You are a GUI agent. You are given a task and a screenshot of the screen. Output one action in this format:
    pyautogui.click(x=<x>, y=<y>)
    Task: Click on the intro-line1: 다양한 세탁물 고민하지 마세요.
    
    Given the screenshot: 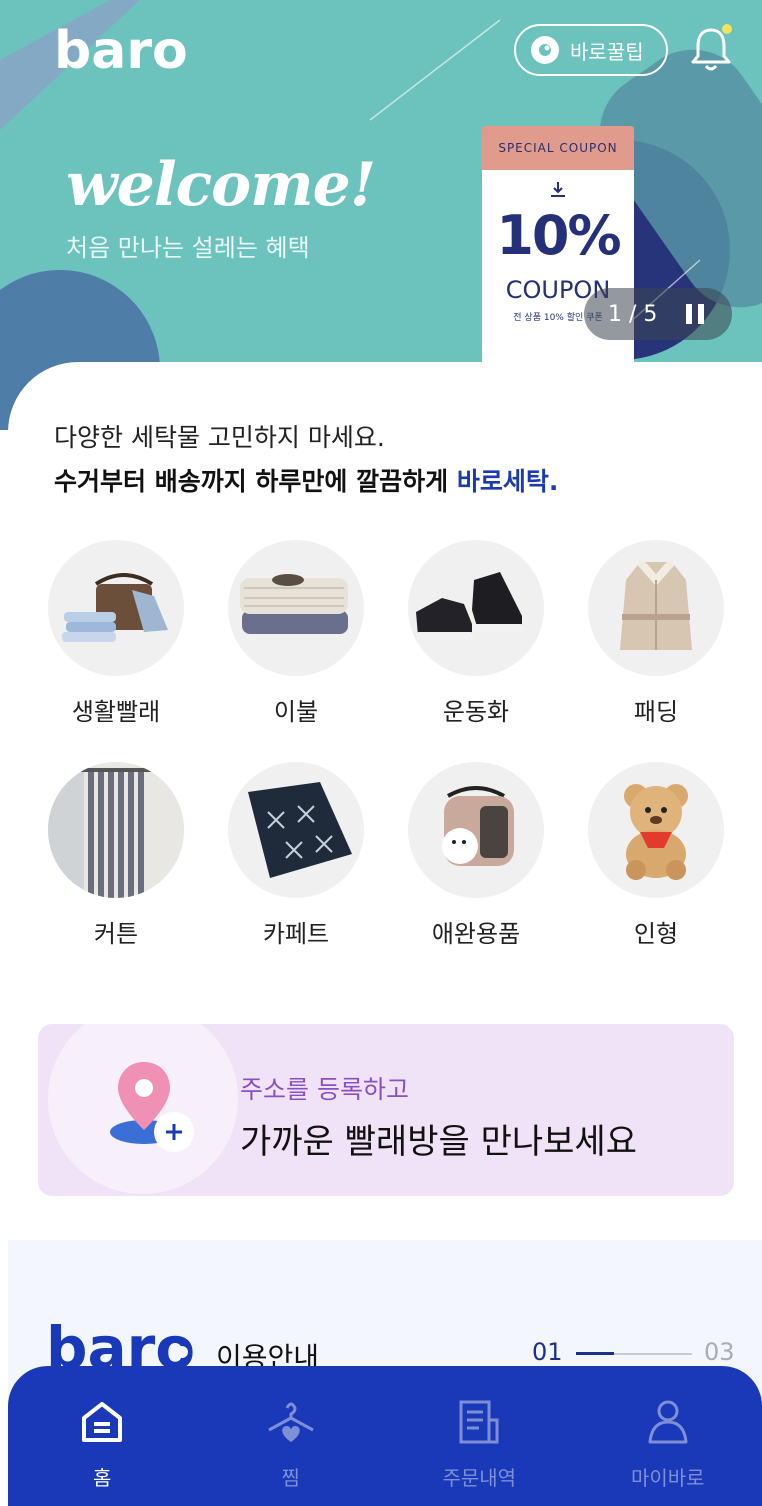 What is the action you would take?
    pyautogui.click(x=219, y=437)
    